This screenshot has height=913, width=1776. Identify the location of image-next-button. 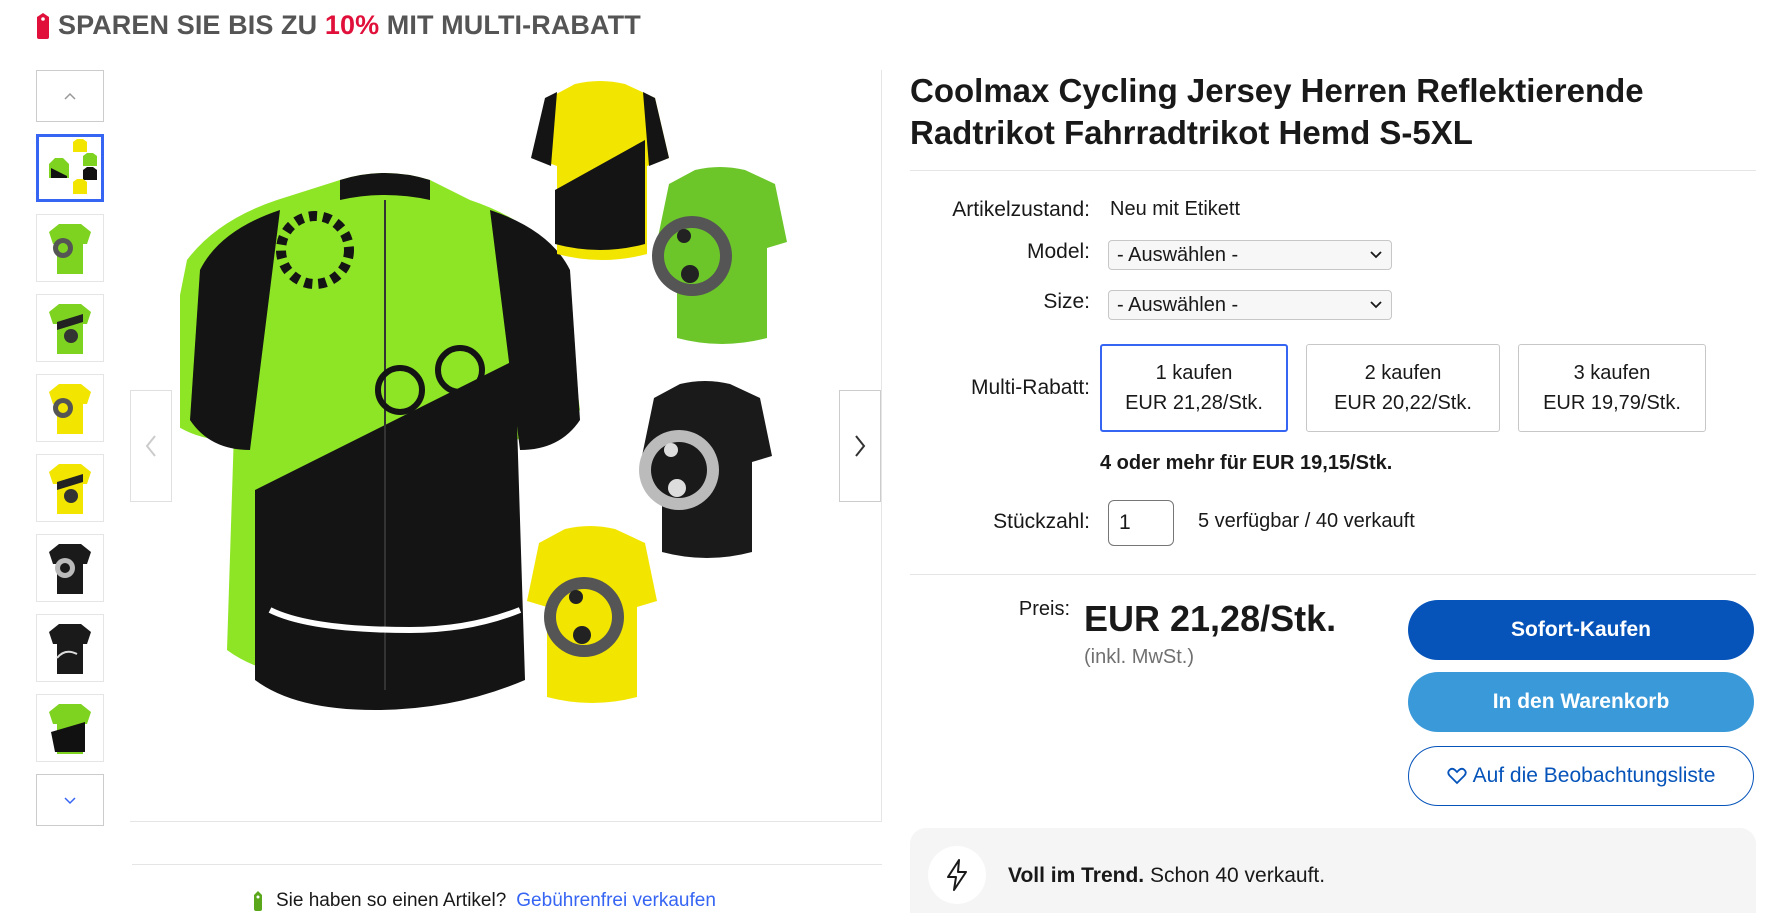
(860, 446).